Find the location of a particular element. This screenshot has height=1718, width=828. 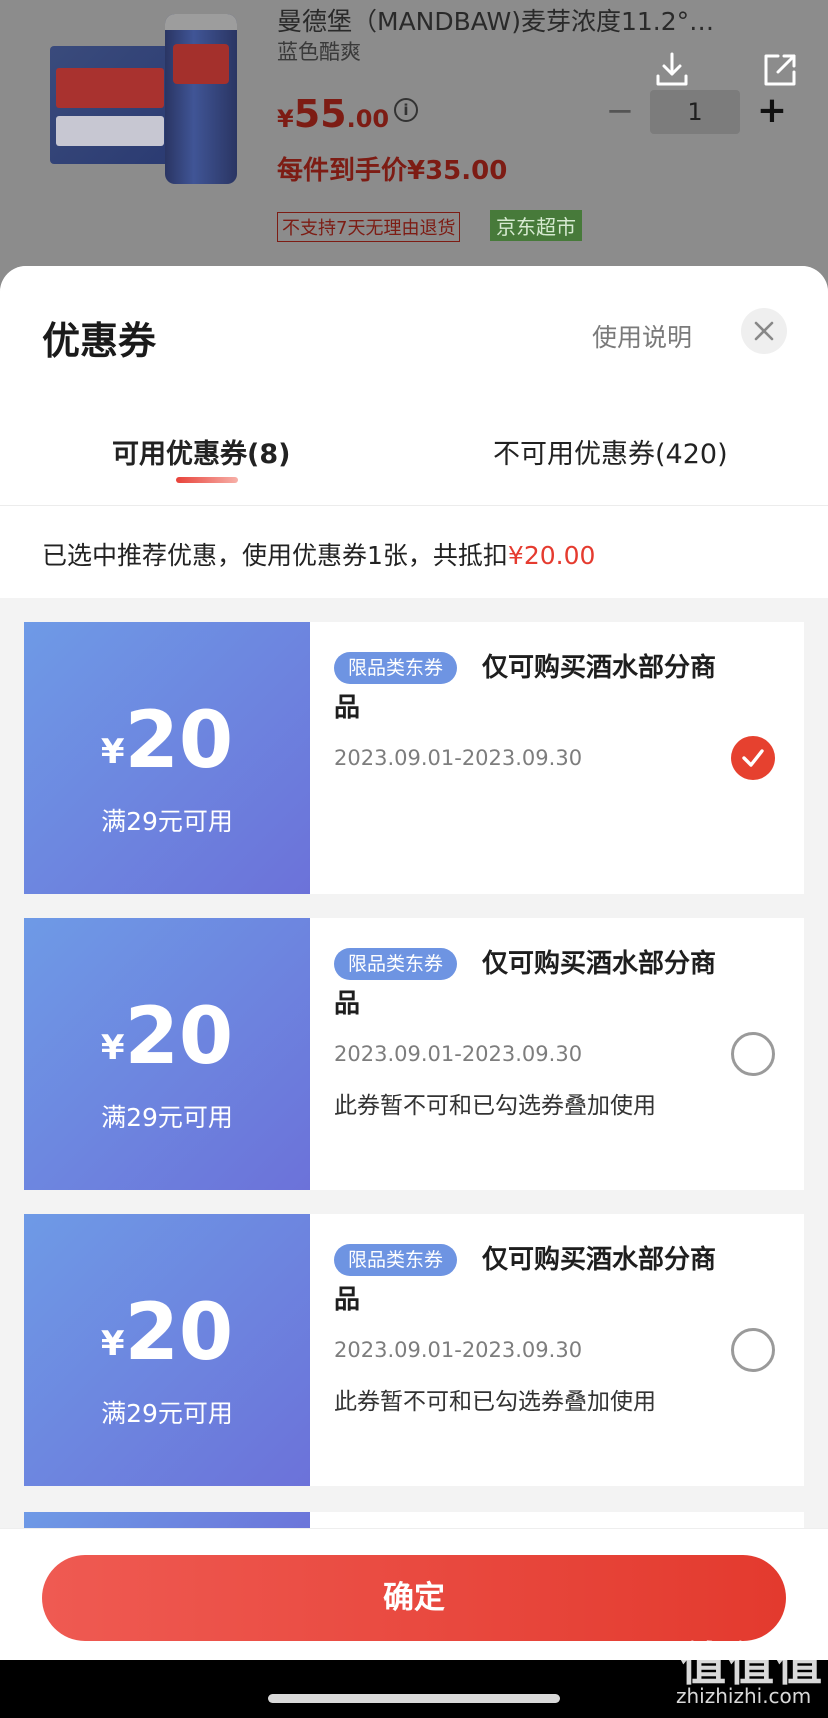

product-box-image is located at coordinates (110, 105).